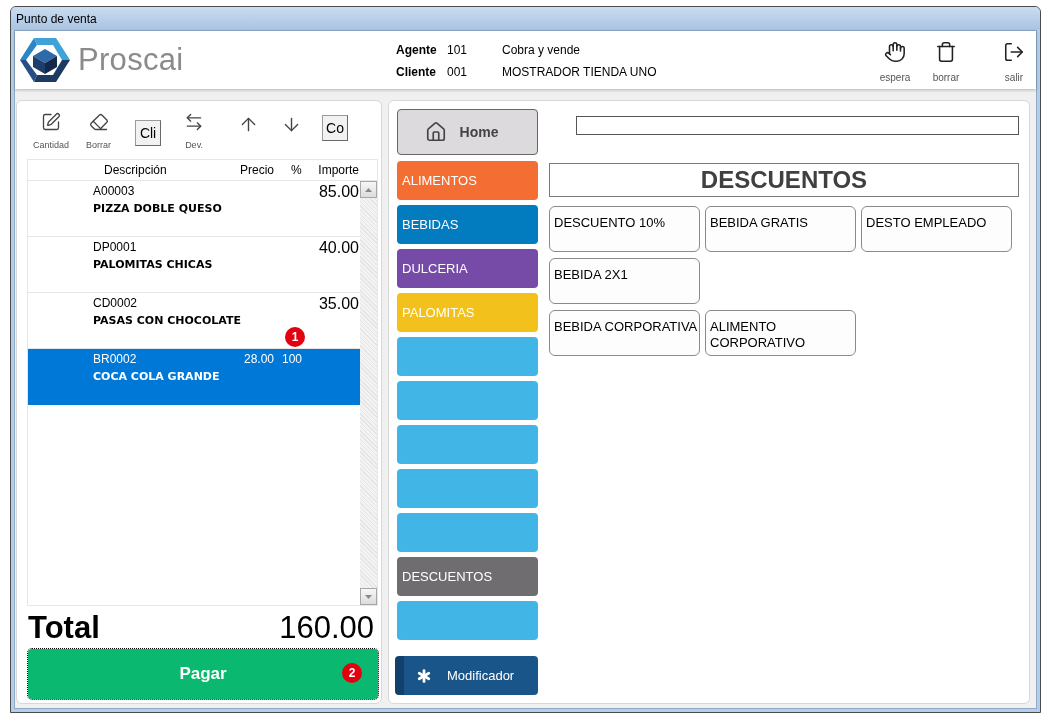  Describe the element at coordinates (296, 170) in the screenshot. I see `column-header: %` at that location.